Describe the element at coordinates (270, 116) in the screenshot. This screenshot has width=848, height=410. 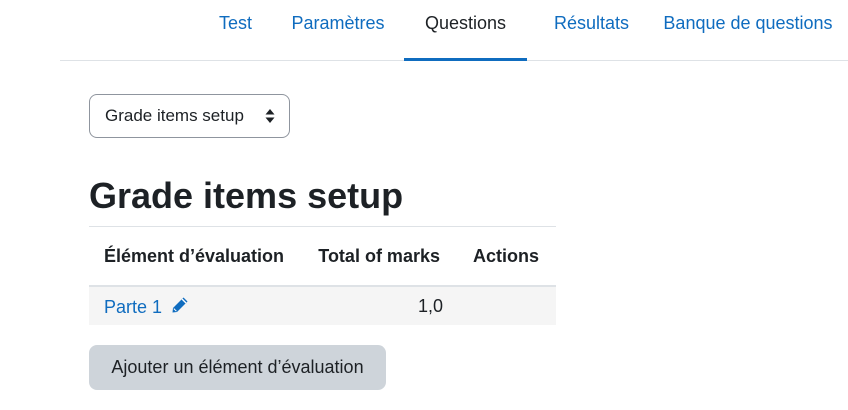
I see `sort-caret-icon` at that location.